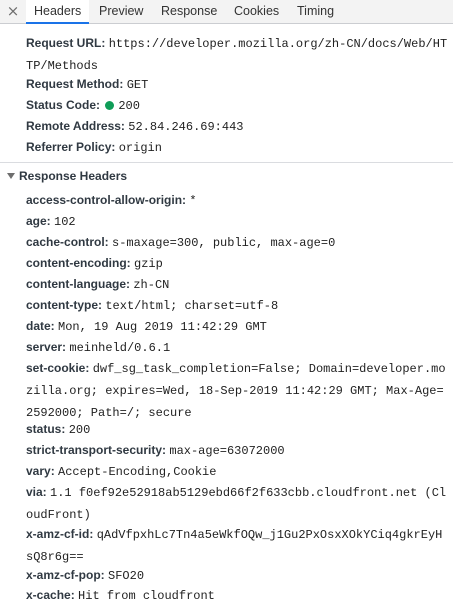 This screenshot has width=453, height=607. Describe the element at coordinates (66, 43) in the screenshot. I see `request-url-label: Request URL:` at that location.